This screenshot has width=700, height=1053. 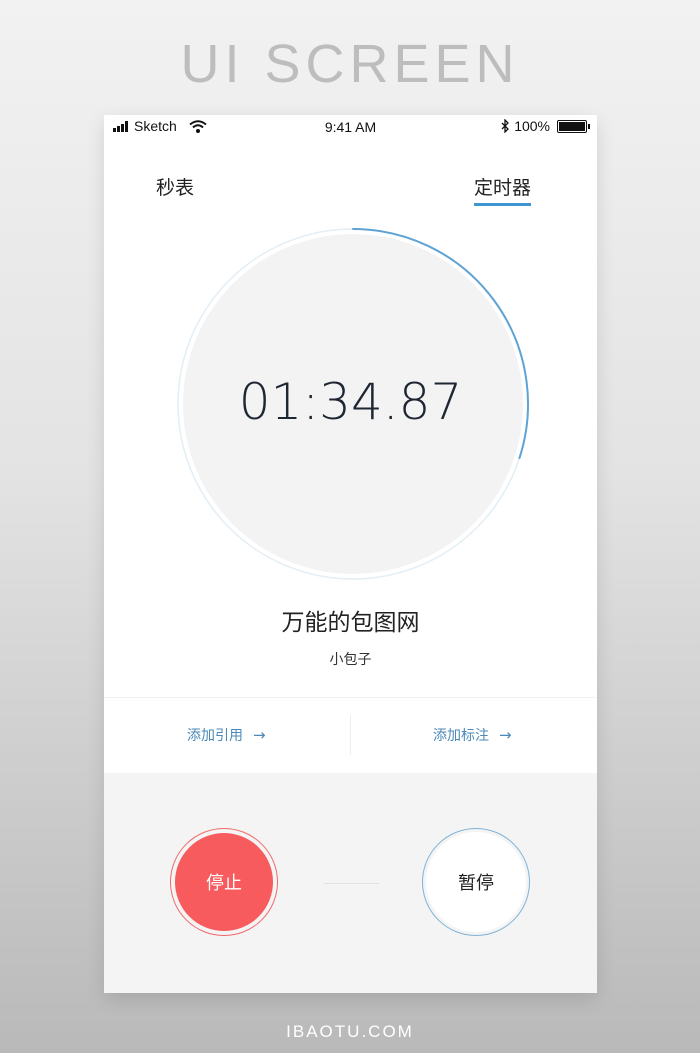 I want to click on add-reference-label: 添加引用, so click(x=215, y=736).